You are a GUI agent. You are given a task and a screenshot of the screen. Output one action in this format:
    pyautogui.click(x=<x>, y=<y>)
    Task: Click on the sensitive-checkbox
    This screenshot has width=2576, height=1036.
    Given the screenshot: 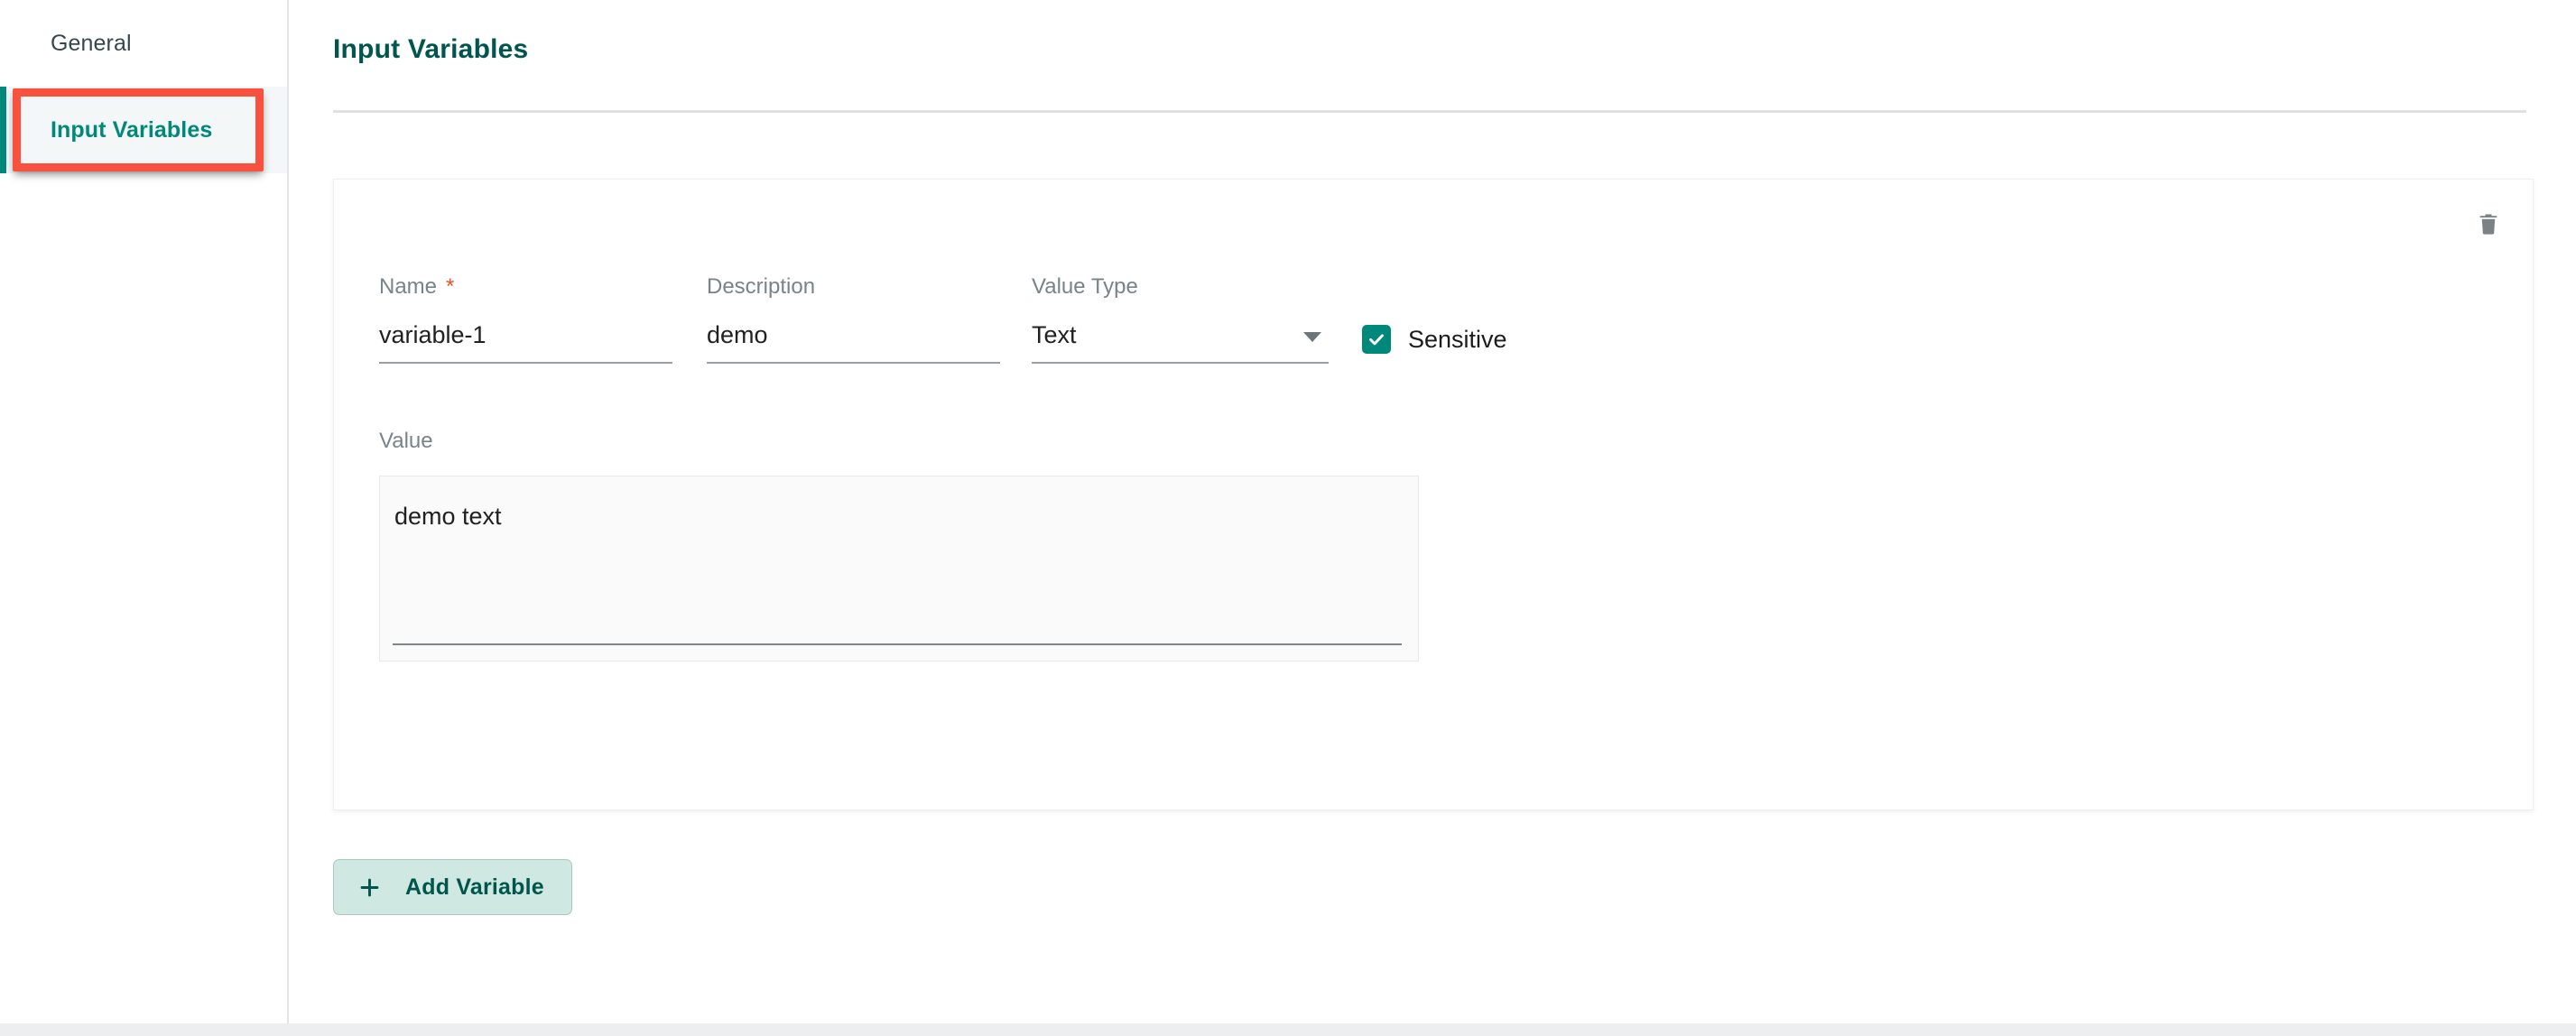 What is the action you would take?
    pyautogui.click(x=1376, y=339)
    